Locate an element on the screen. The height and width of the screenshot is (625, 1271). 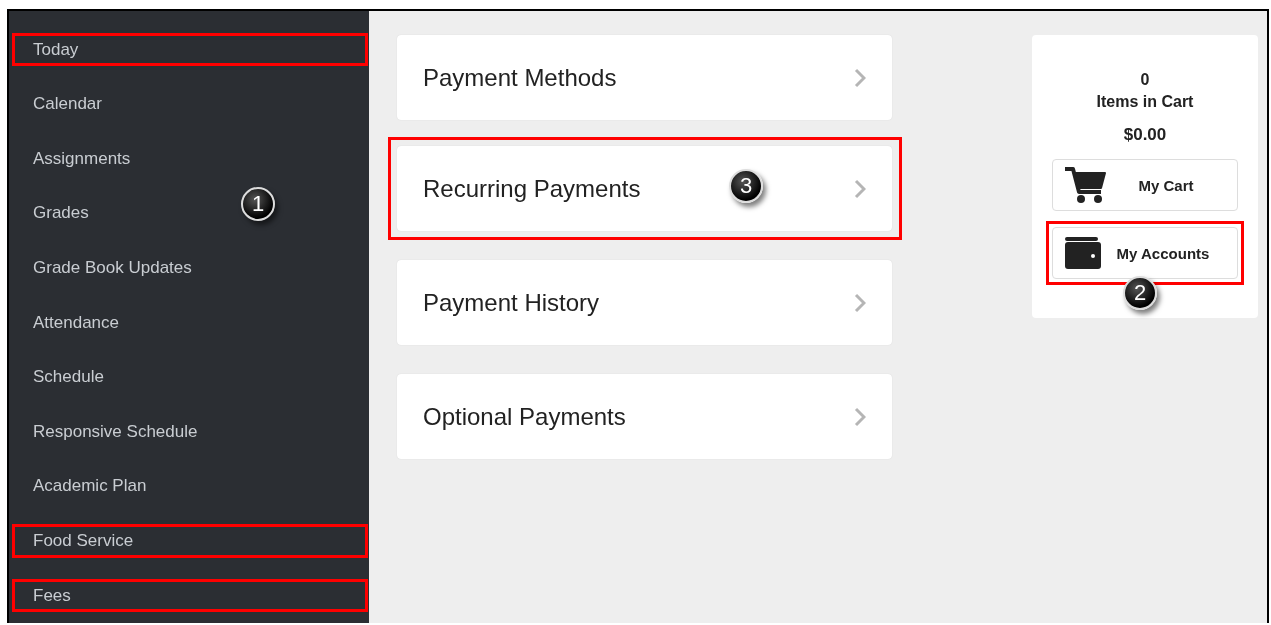
menu-card: Optional Payments is located at coordinates (644, 416).